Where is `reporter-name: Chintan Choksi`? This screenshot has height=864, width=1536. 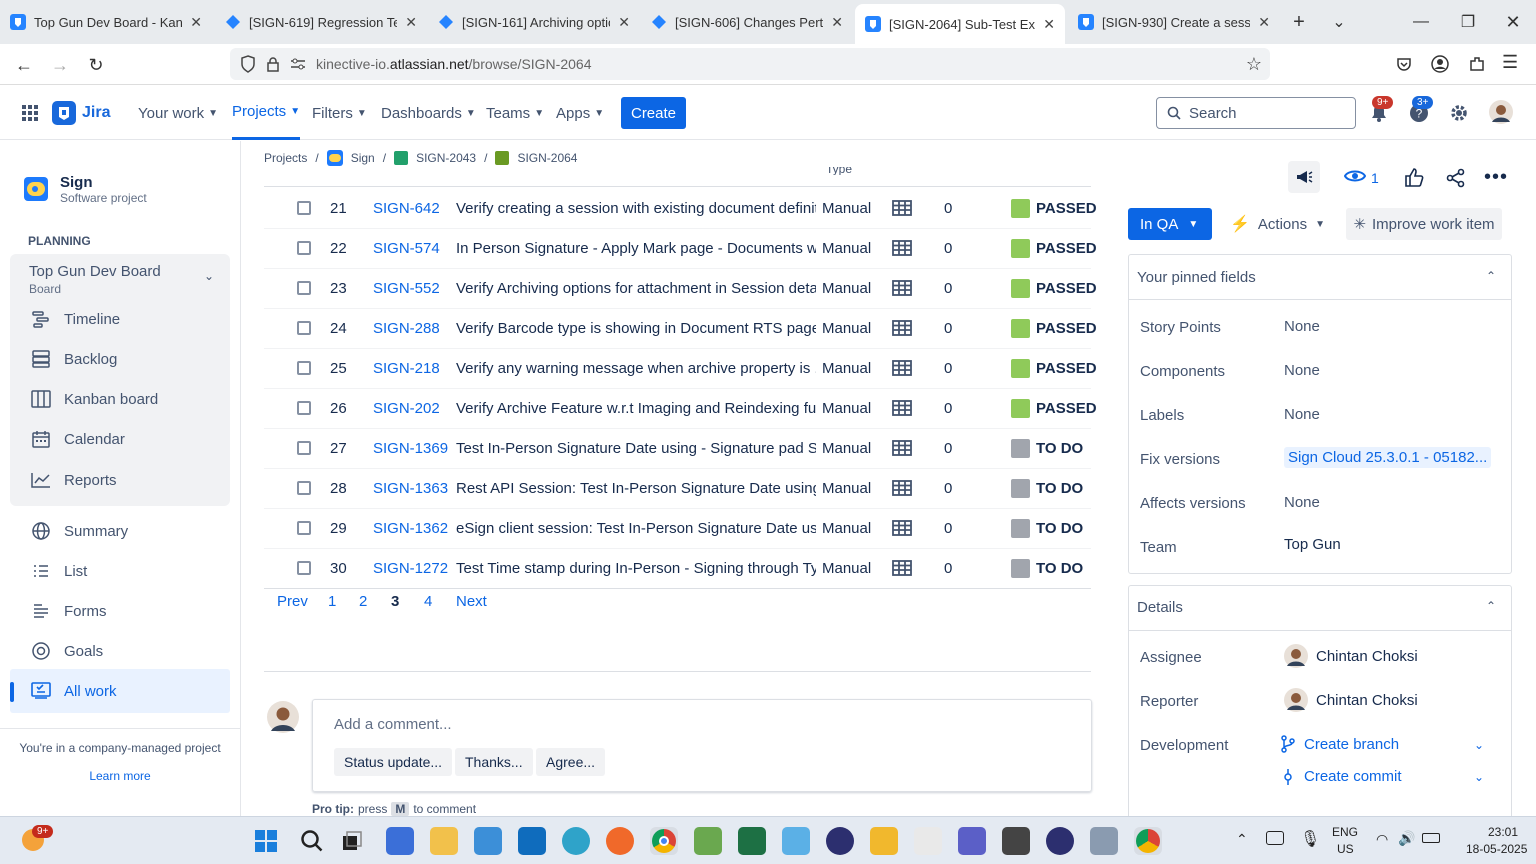 reporter-name: Chintan Choksi is located at coordinates (1367, 700).